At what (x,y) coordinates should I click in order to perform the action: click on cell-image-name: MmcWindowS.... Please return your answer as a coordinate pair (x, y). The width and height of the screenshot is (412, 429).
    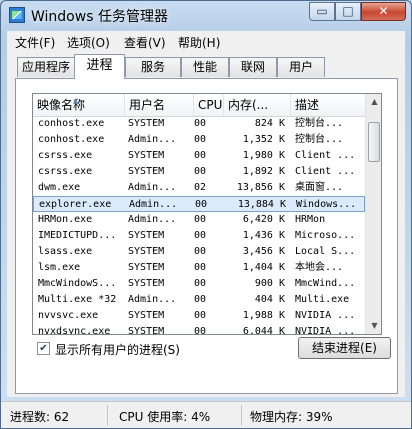
    Looking at the image, I should click on (77, 283).